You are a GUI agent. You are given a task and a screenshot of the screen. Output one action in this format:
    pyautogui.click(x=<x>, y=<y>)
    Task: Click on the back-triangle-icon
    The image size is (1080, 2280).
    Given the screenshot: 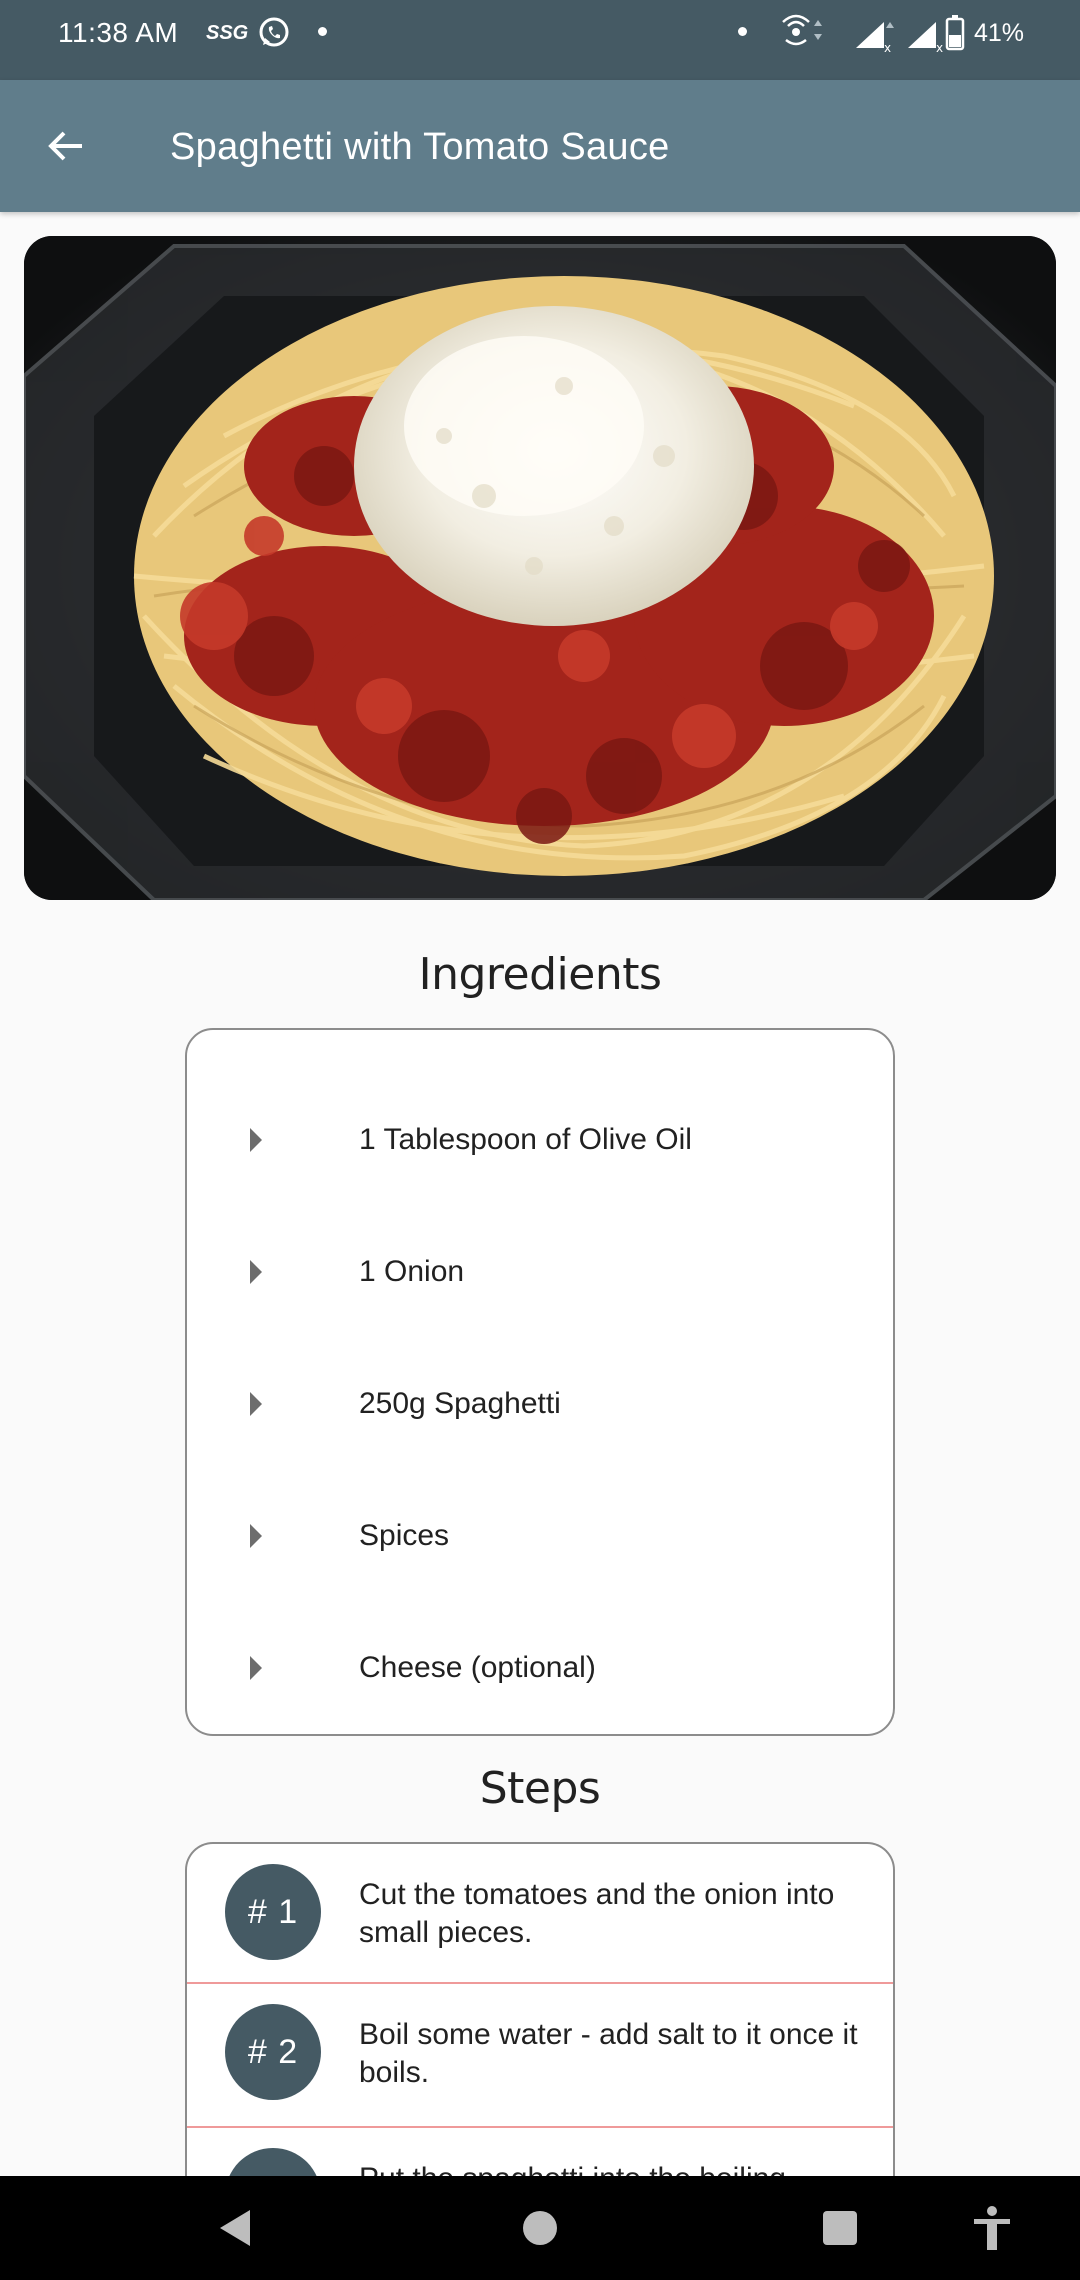 What is the action you would take?
    pyautogui.click(x=235, y=2228)
    